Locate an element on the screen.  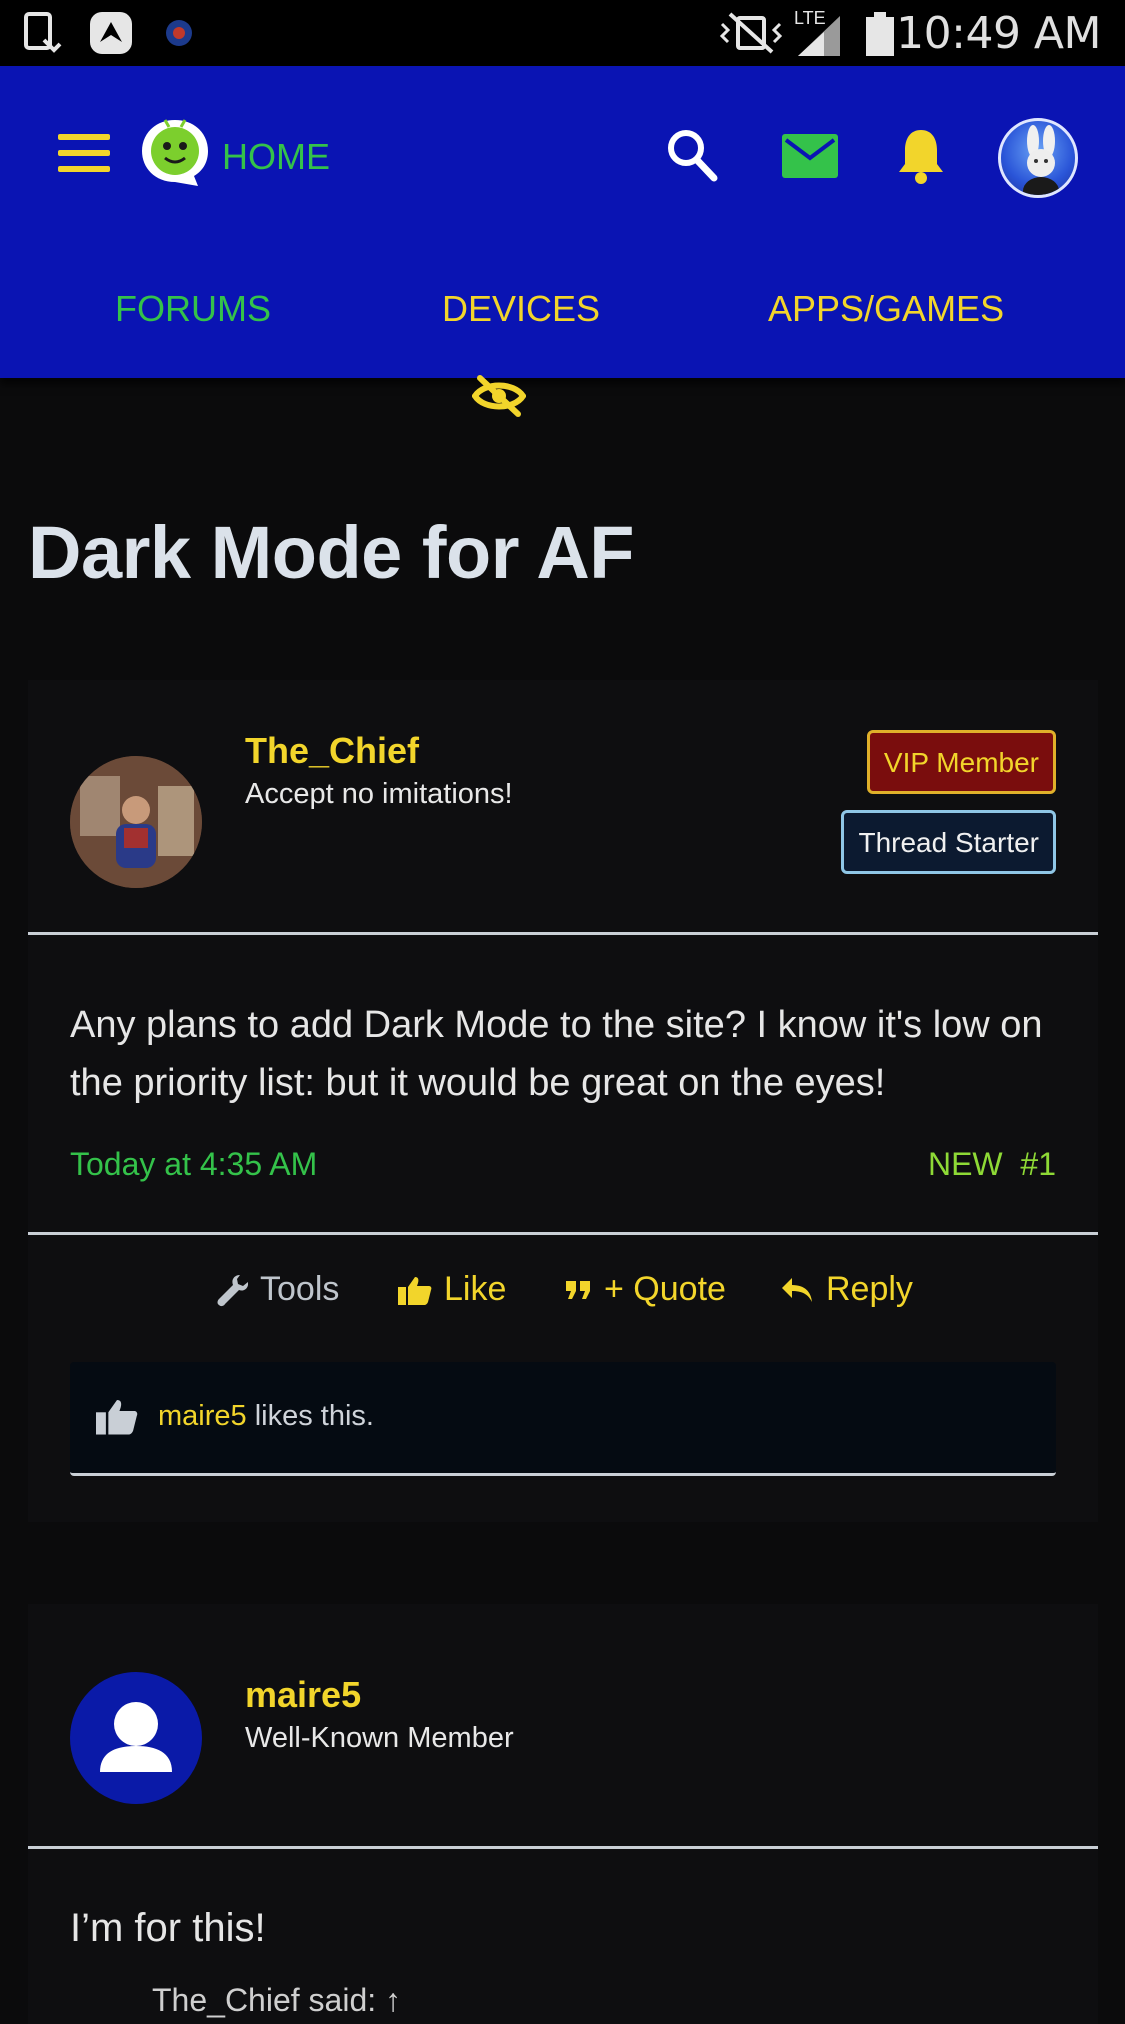
reply-button: Reply is located at coordinates (846, 1289).